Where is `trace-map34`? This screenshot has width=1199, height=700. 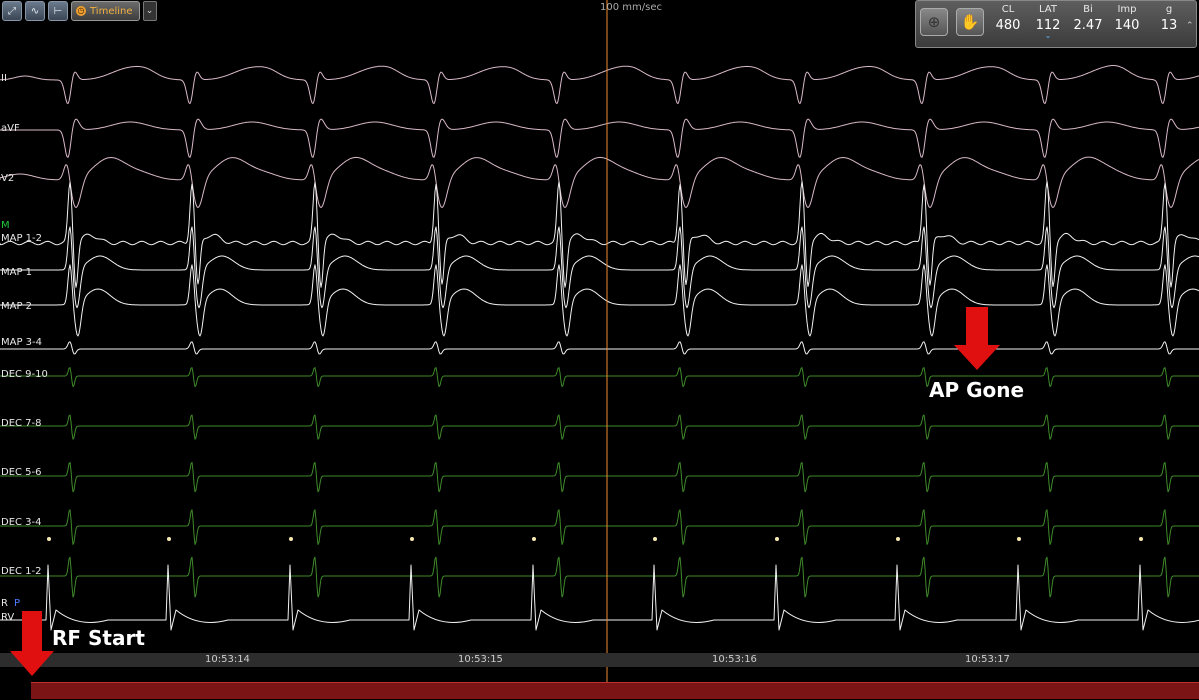 trace-map34 is located at coordinates (599, 348).